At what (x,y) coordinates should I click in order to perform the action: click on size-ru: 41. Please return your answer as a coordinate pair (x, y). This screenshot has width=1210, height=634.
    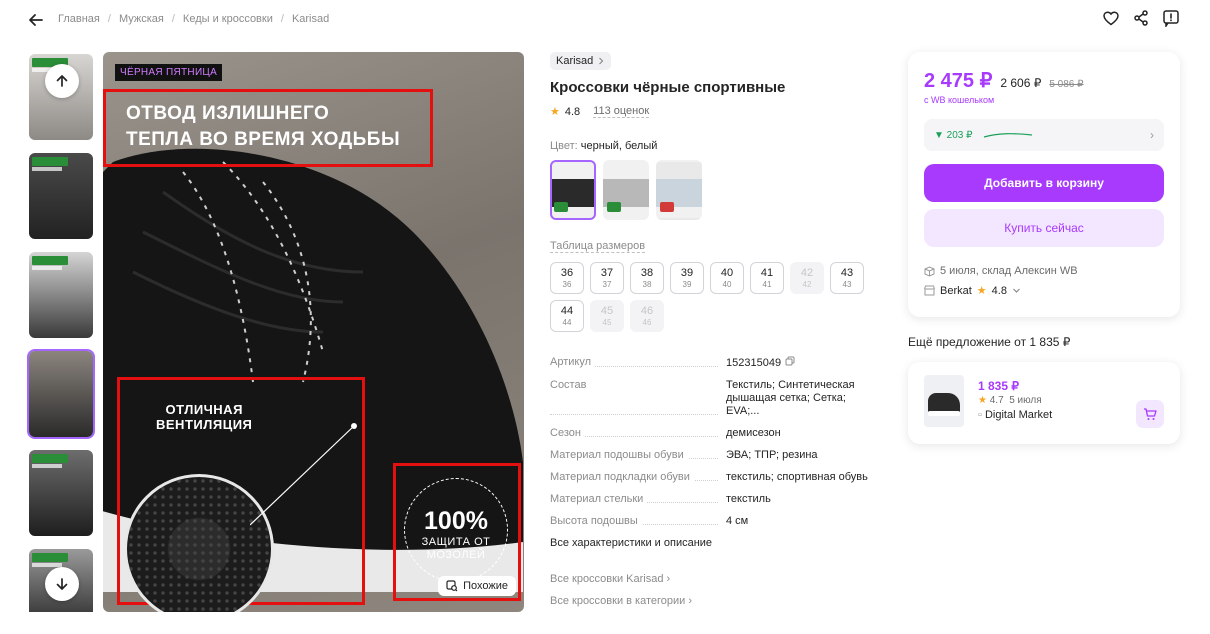
    Looking at the image, I should click on (767, 272).